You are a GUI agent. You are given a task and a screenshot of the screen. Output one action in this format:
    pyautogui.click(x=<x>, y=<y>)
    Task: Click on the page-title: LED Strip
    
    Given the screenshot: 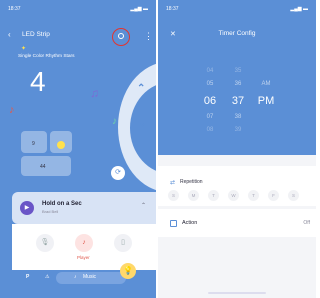 What is the action you would take?
    pyautogui.click(x=36, y=34)
    